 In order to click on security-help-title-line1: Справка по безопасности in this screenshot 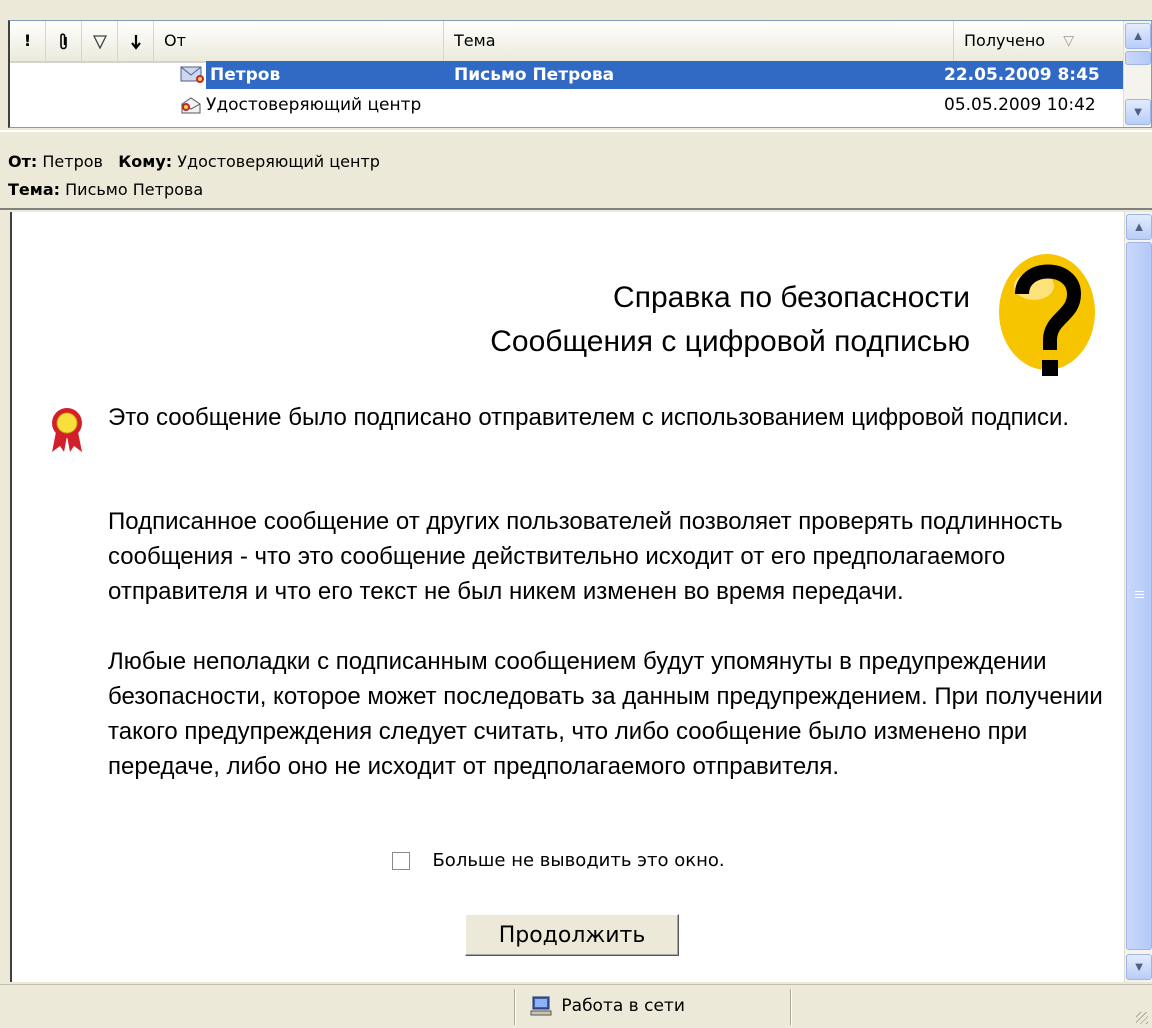, I will do `click(791, 297)`.